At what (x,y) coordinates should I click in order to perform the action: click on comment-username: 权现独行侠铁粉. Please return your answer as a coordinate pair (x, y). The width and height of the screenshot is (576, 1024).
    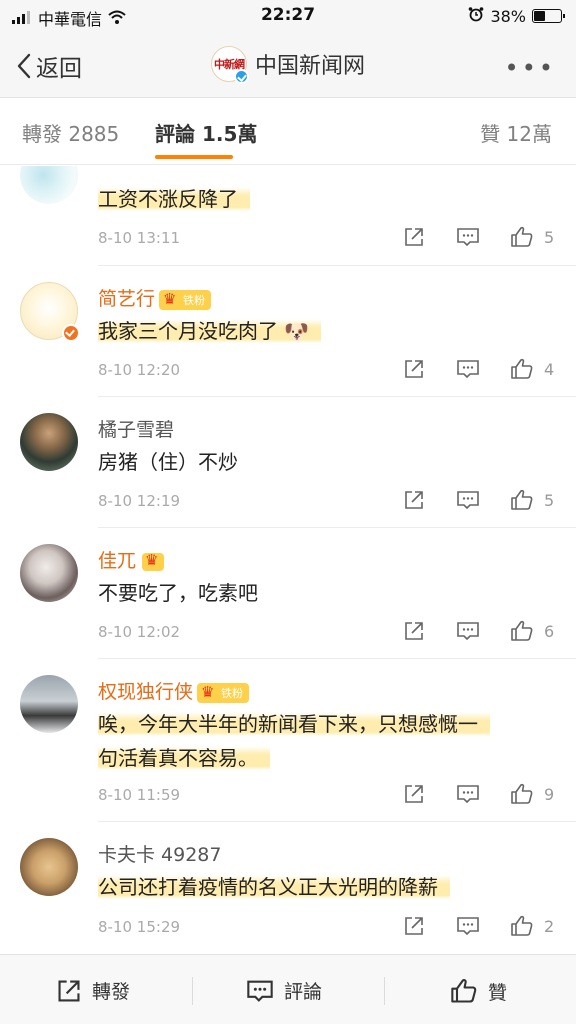
    Looking at the image, I should click on (174, 690).